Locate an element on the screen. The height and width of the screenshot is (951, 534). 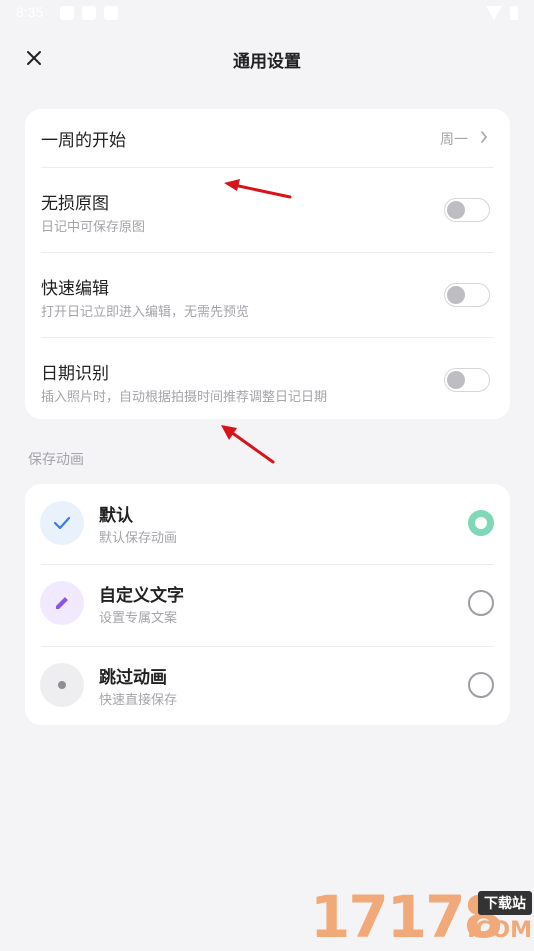
animation-option-custom-text: 自定义文字 设置专属文案 is located at coordinates (267, 605).